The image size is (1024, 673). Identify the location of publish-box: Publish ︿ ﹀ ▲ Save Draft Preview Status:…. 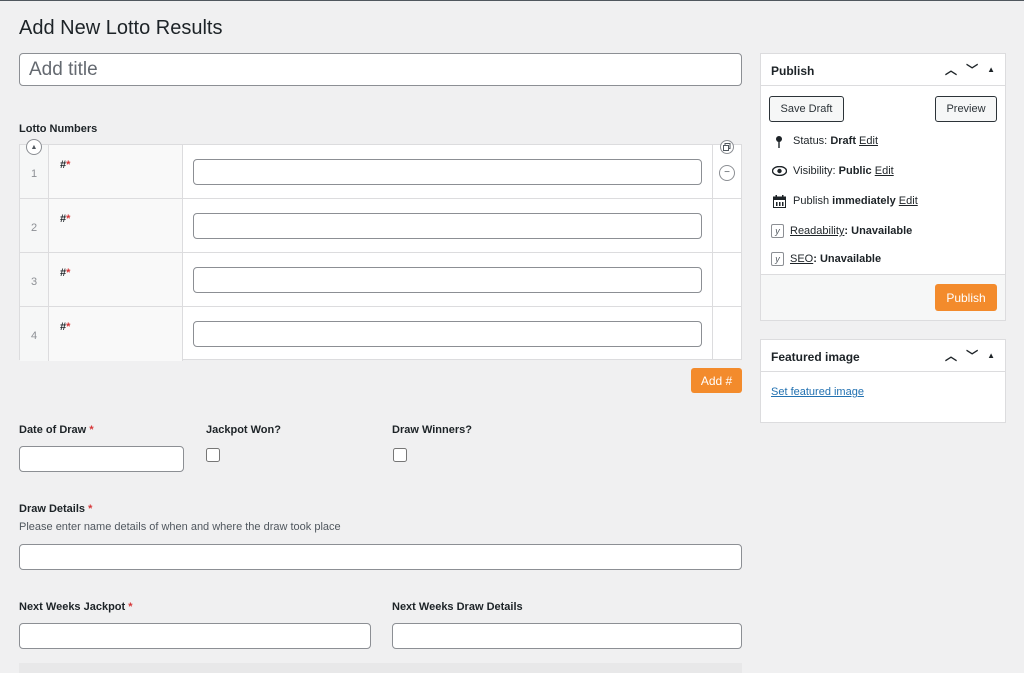
(883, 187).